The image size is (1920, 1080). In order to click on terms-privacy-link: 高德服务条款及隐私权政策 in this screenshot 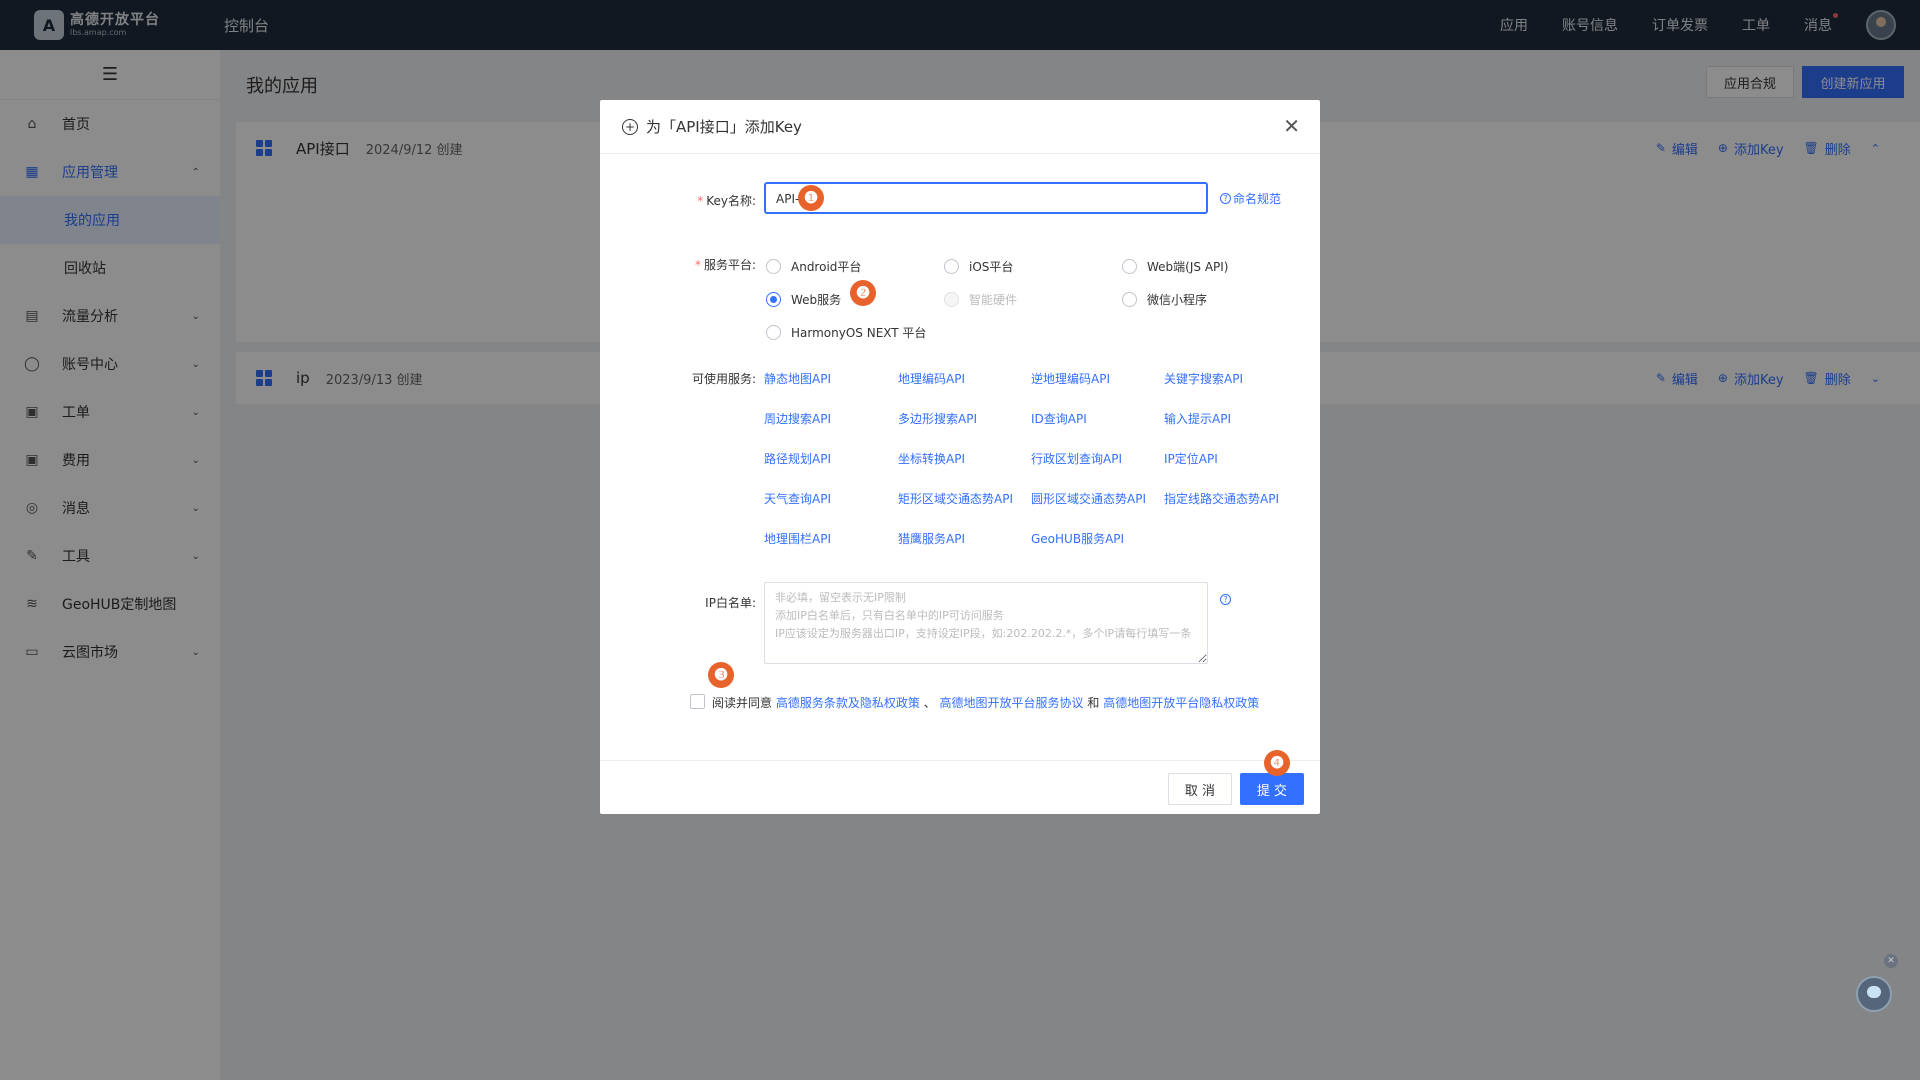, I will do `click(848, 703)`.